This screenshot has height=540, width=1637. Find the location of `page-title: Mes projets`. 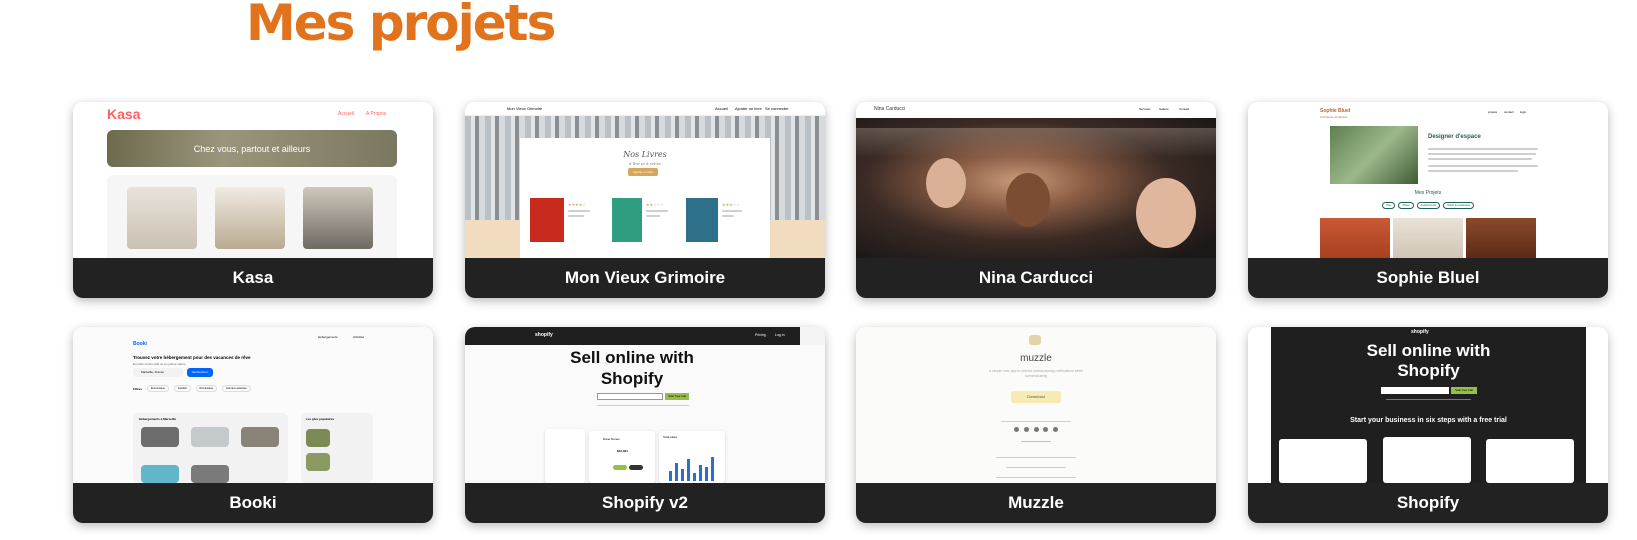

page-title: Mes projets is located at coordinates (401, 26).